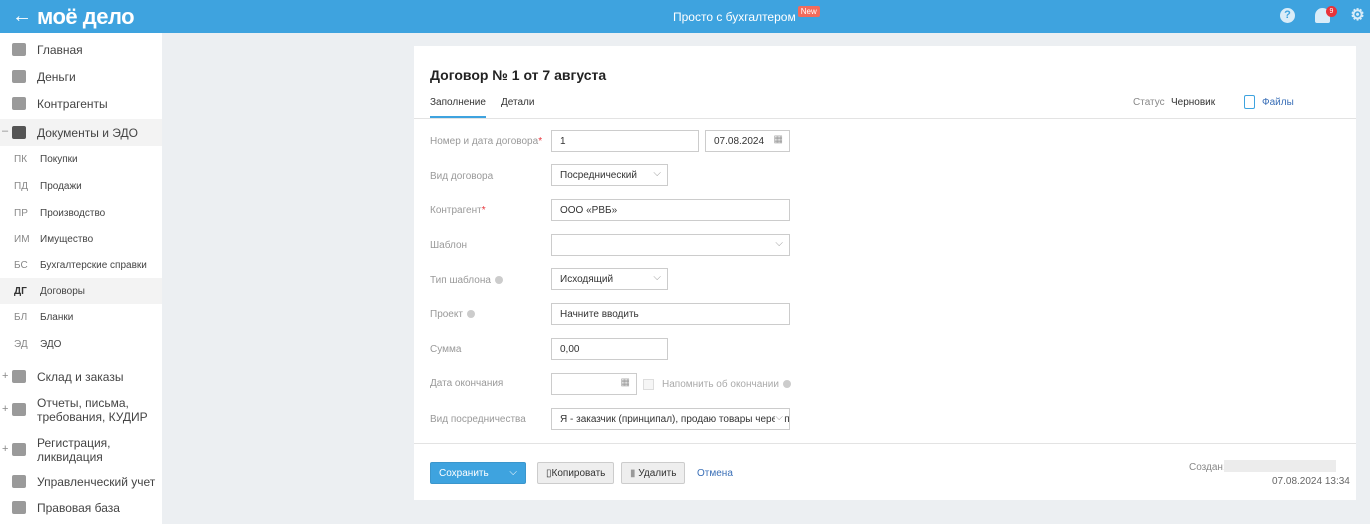 This screenshot has width=1370, height=524. I want to click on collapse-icon: –, so click(5, 131).